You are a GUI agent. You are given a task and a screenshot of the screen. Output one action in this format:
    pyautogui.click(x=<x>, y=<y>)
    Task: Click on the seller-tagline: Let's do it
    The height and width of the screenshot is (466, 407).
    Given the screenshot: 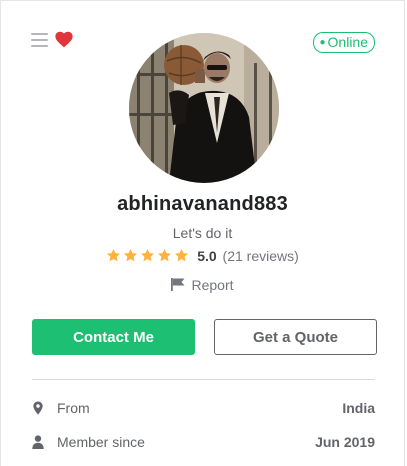 What is the action you would take?
    pyautogui.click(x=202, y=233)
    